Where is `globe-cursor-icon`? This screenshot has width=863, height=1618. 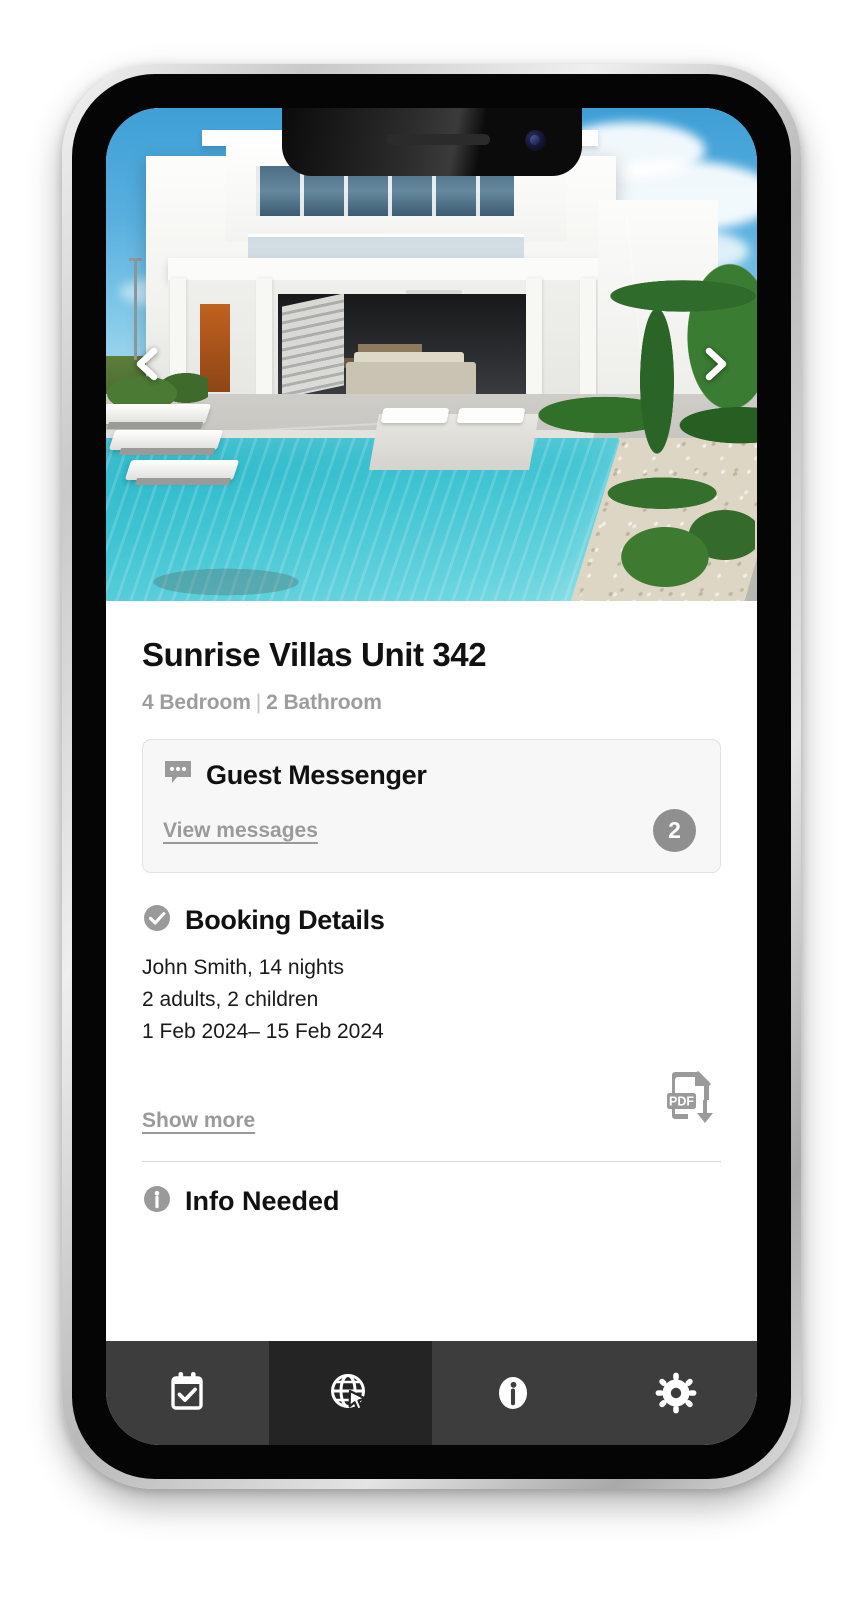 globe-cursor-icon is located at coordinates (350, 1393).